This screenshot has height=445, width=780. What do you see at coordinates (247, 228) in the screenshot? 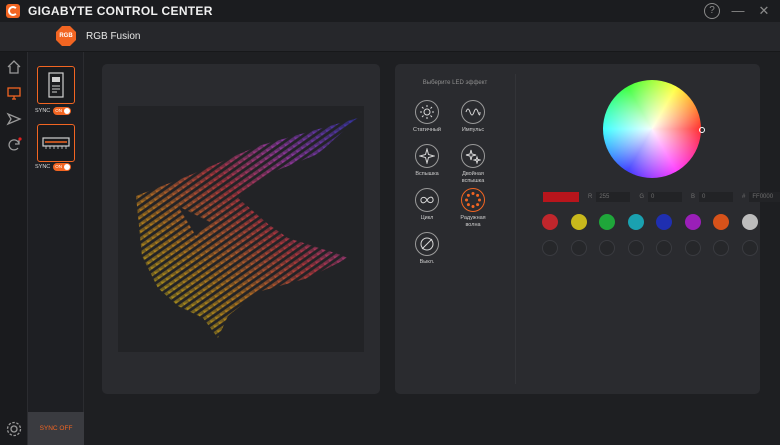
I see `aorus-eagle-logo-icon` at bounding box center [247, 228].